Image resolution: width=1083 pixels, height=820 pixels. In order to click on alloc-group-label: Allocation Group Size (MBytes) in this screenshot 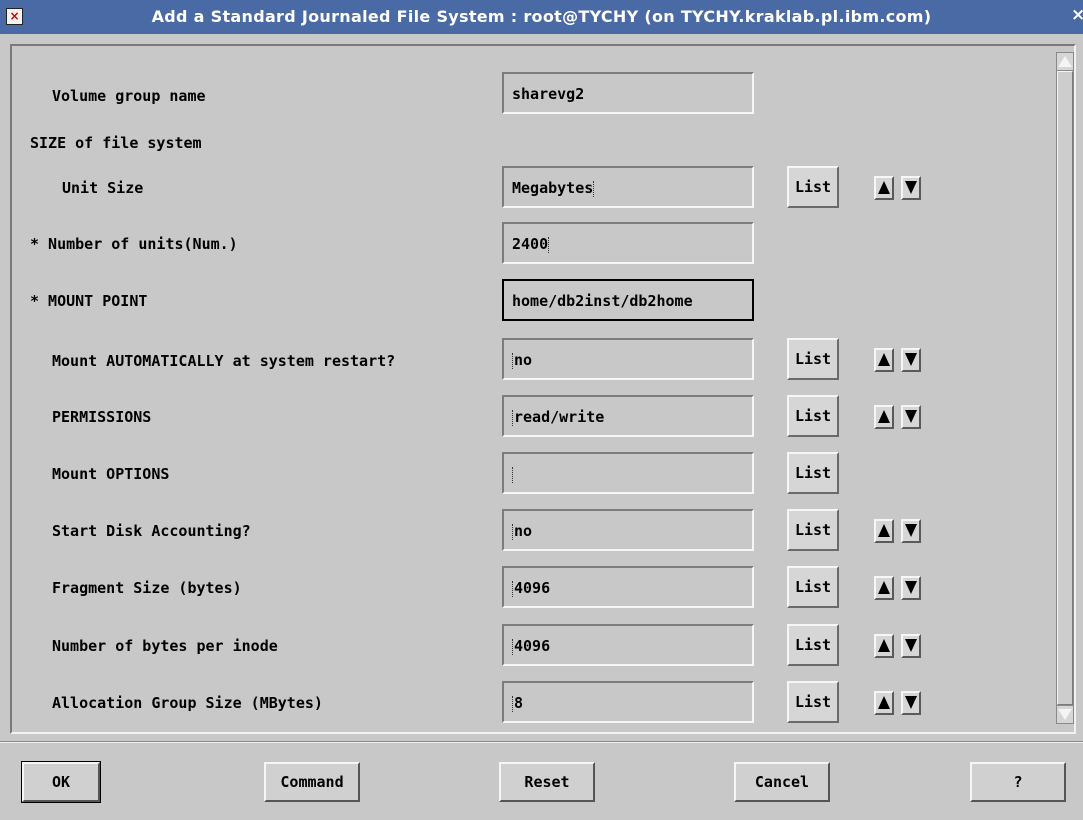, I will do `click(187, 703)`.